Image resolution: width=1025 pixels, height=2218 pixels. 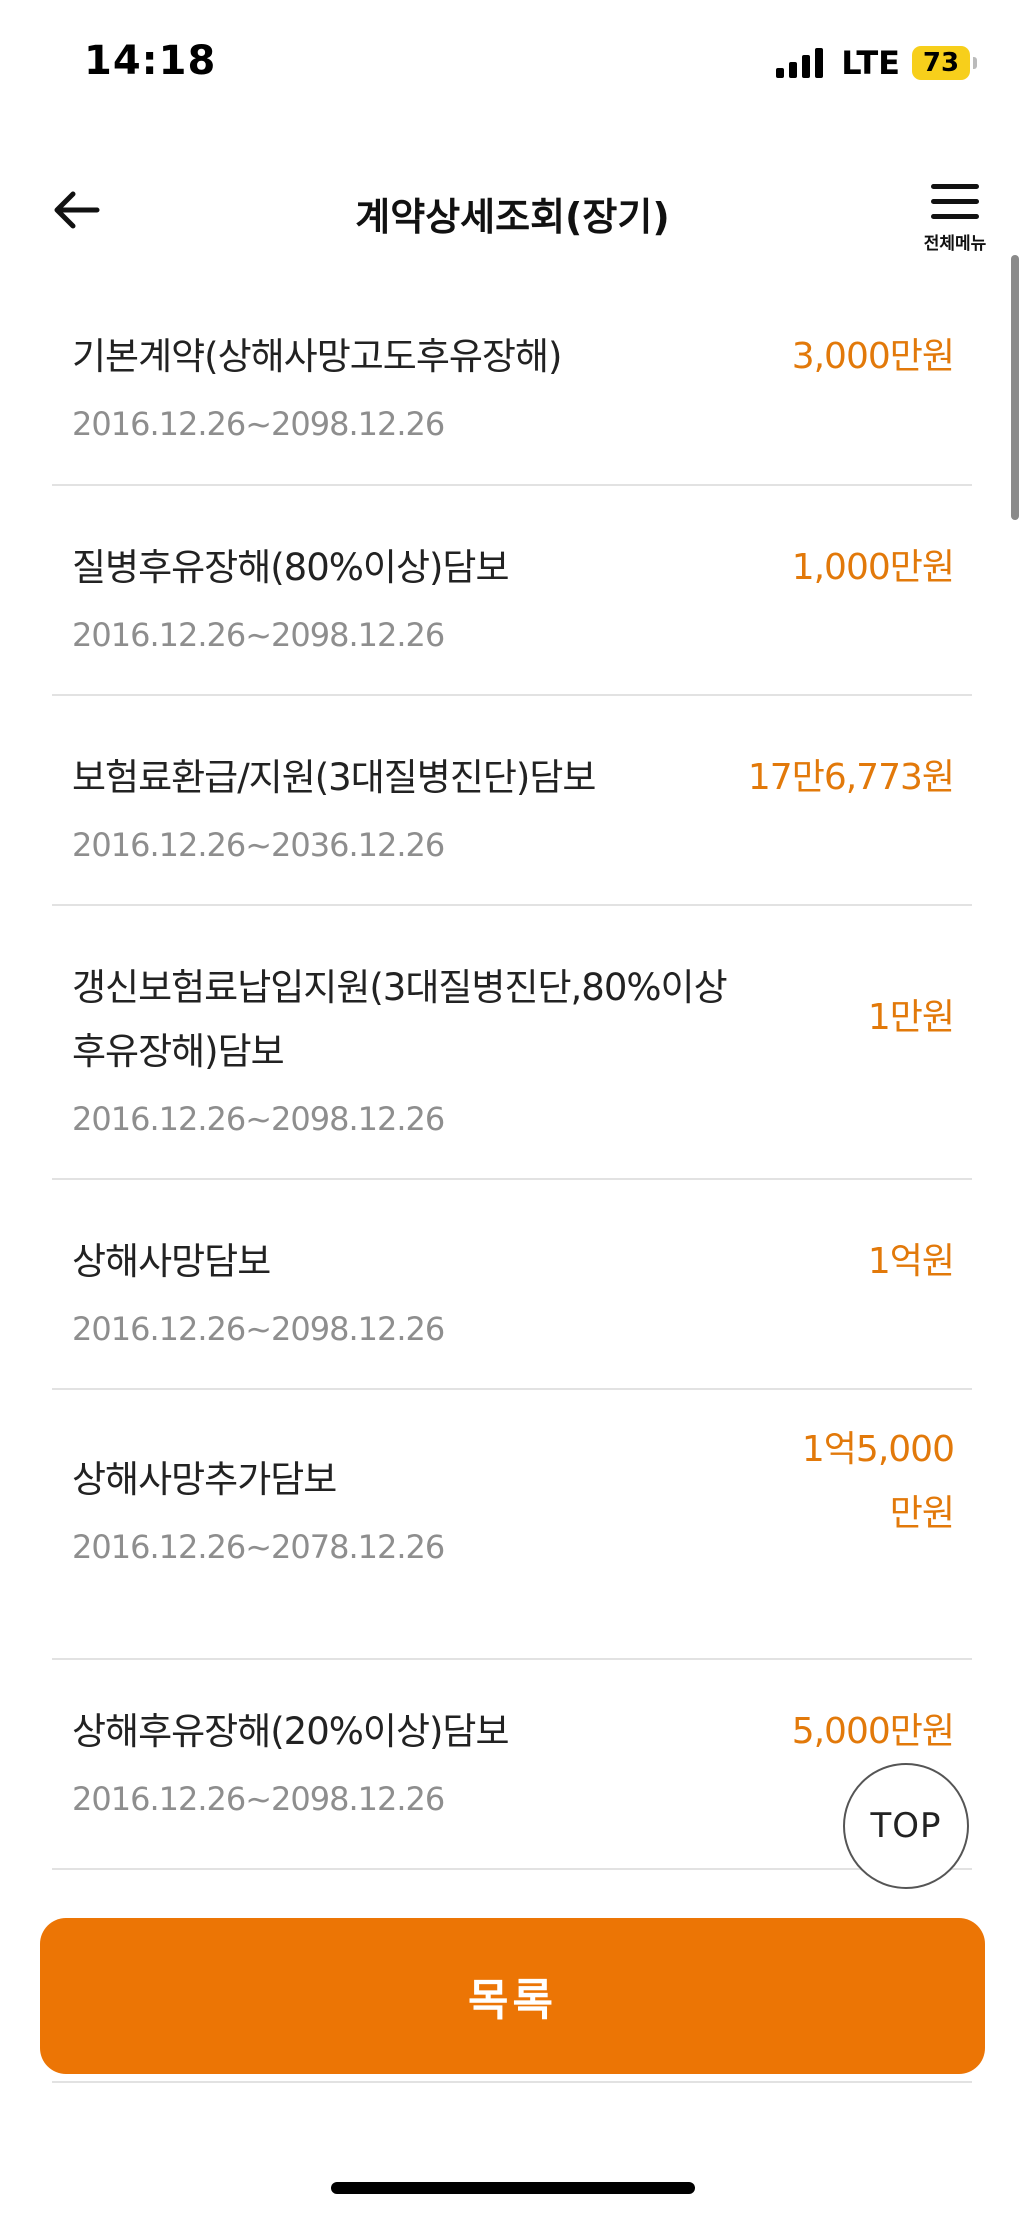 I want to click on coverage-amount: 5,000만원, so click(x=873, y=1731).